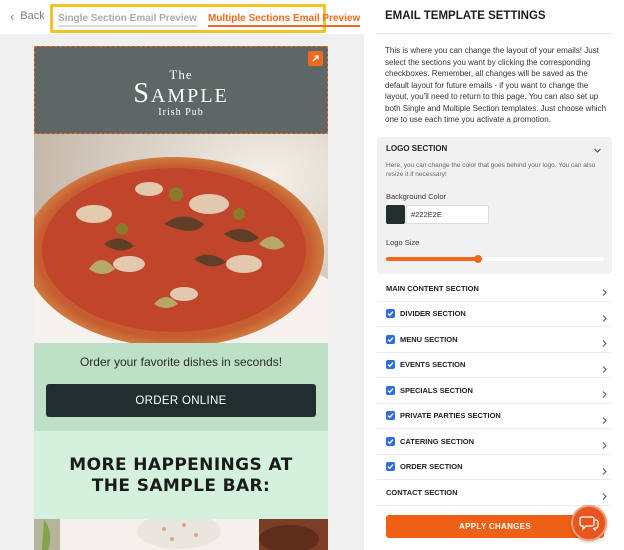 The image size is (624, 550). I want to click on slider-fill, so click(432, 259).